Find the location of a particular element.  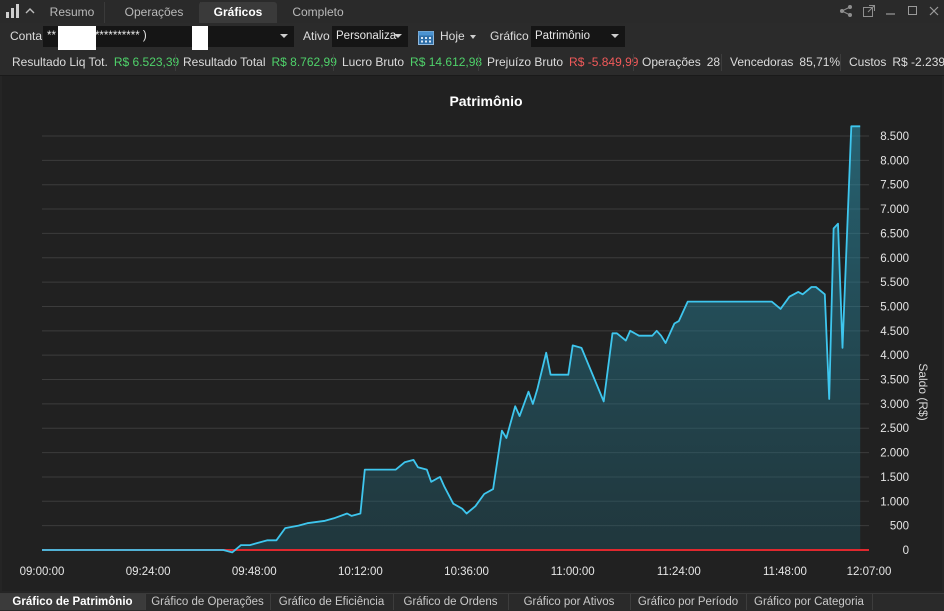

y-tick-label: 8.000 is located at coordinates (894, 161).